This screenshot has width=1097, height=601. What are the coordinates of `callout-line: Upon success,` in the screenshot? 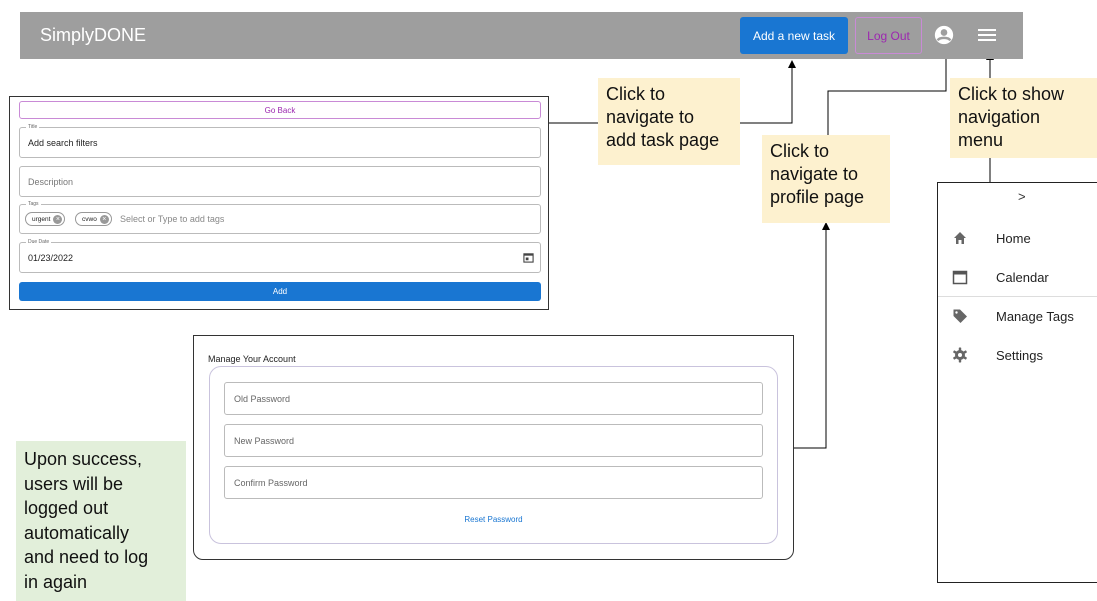 It's located at (83, 459).